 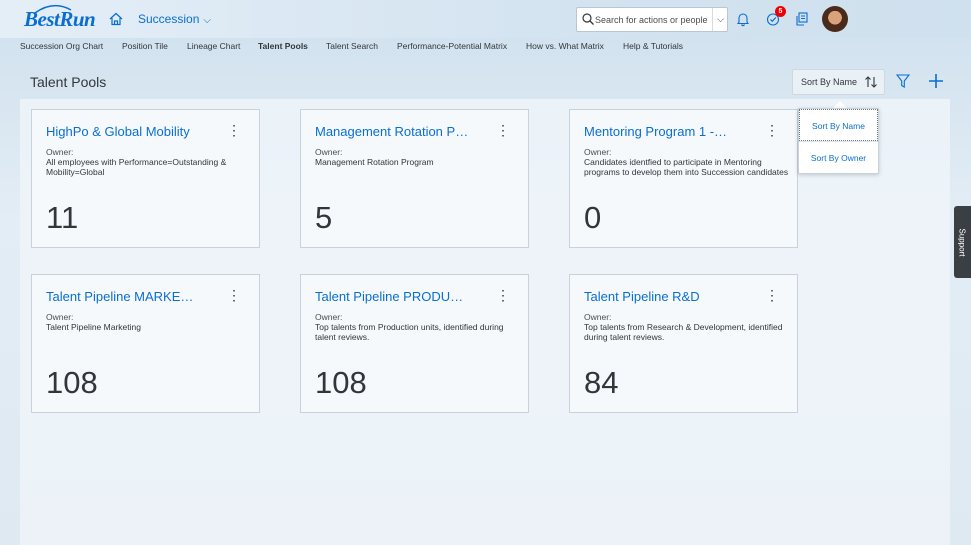 What do you see at coordinates (835, 19) in the screenshot?
I see `user-avatar` at bounding box center [835, 19].